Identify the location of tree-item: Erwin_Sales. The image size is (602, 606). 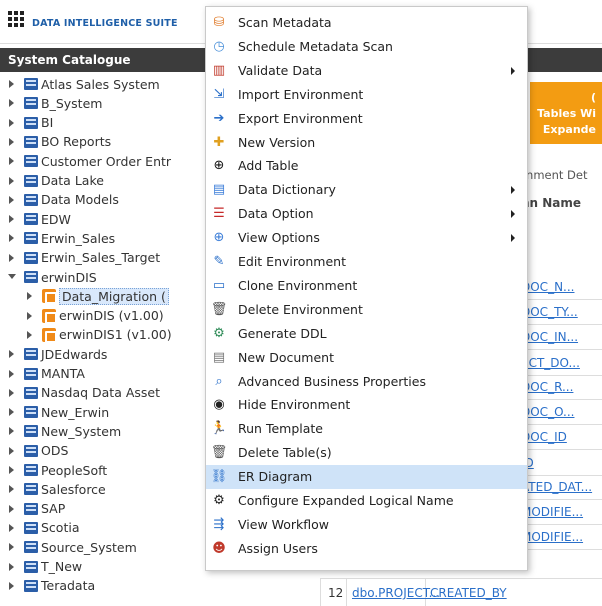
(61, 238).